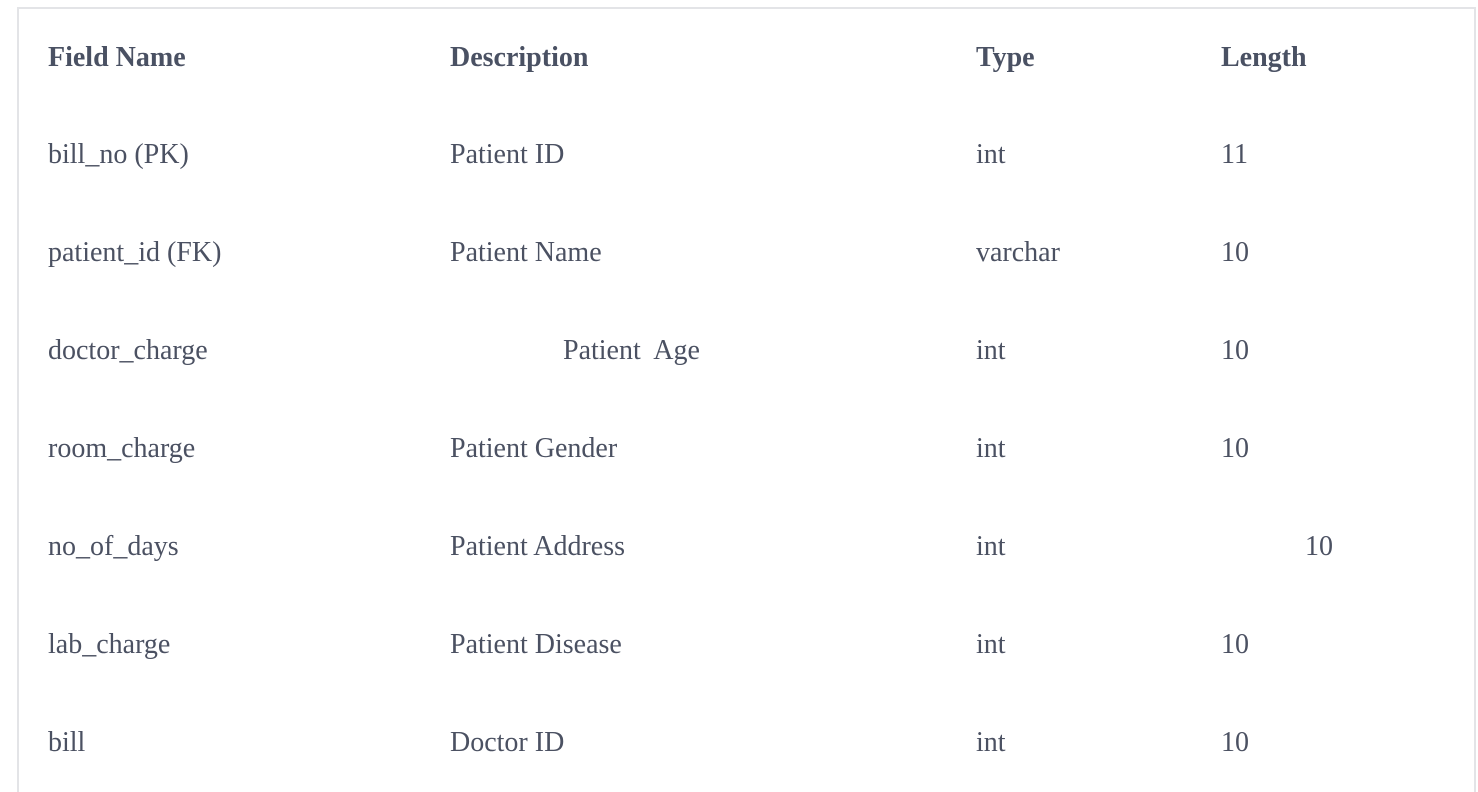  I want to click on header-length: Length, so click(1264, 57).